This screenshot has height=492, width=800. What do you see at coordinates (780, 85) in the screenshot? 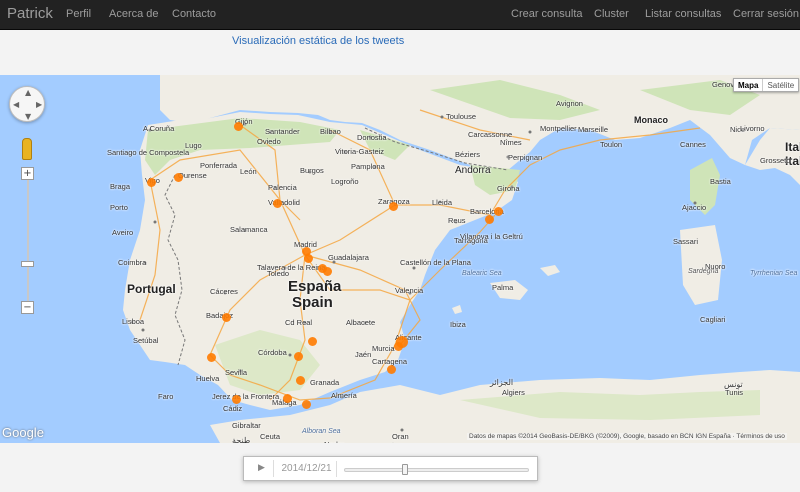
I see `map-type-satellite-button: Satélite` at bounding box center [780, 85].